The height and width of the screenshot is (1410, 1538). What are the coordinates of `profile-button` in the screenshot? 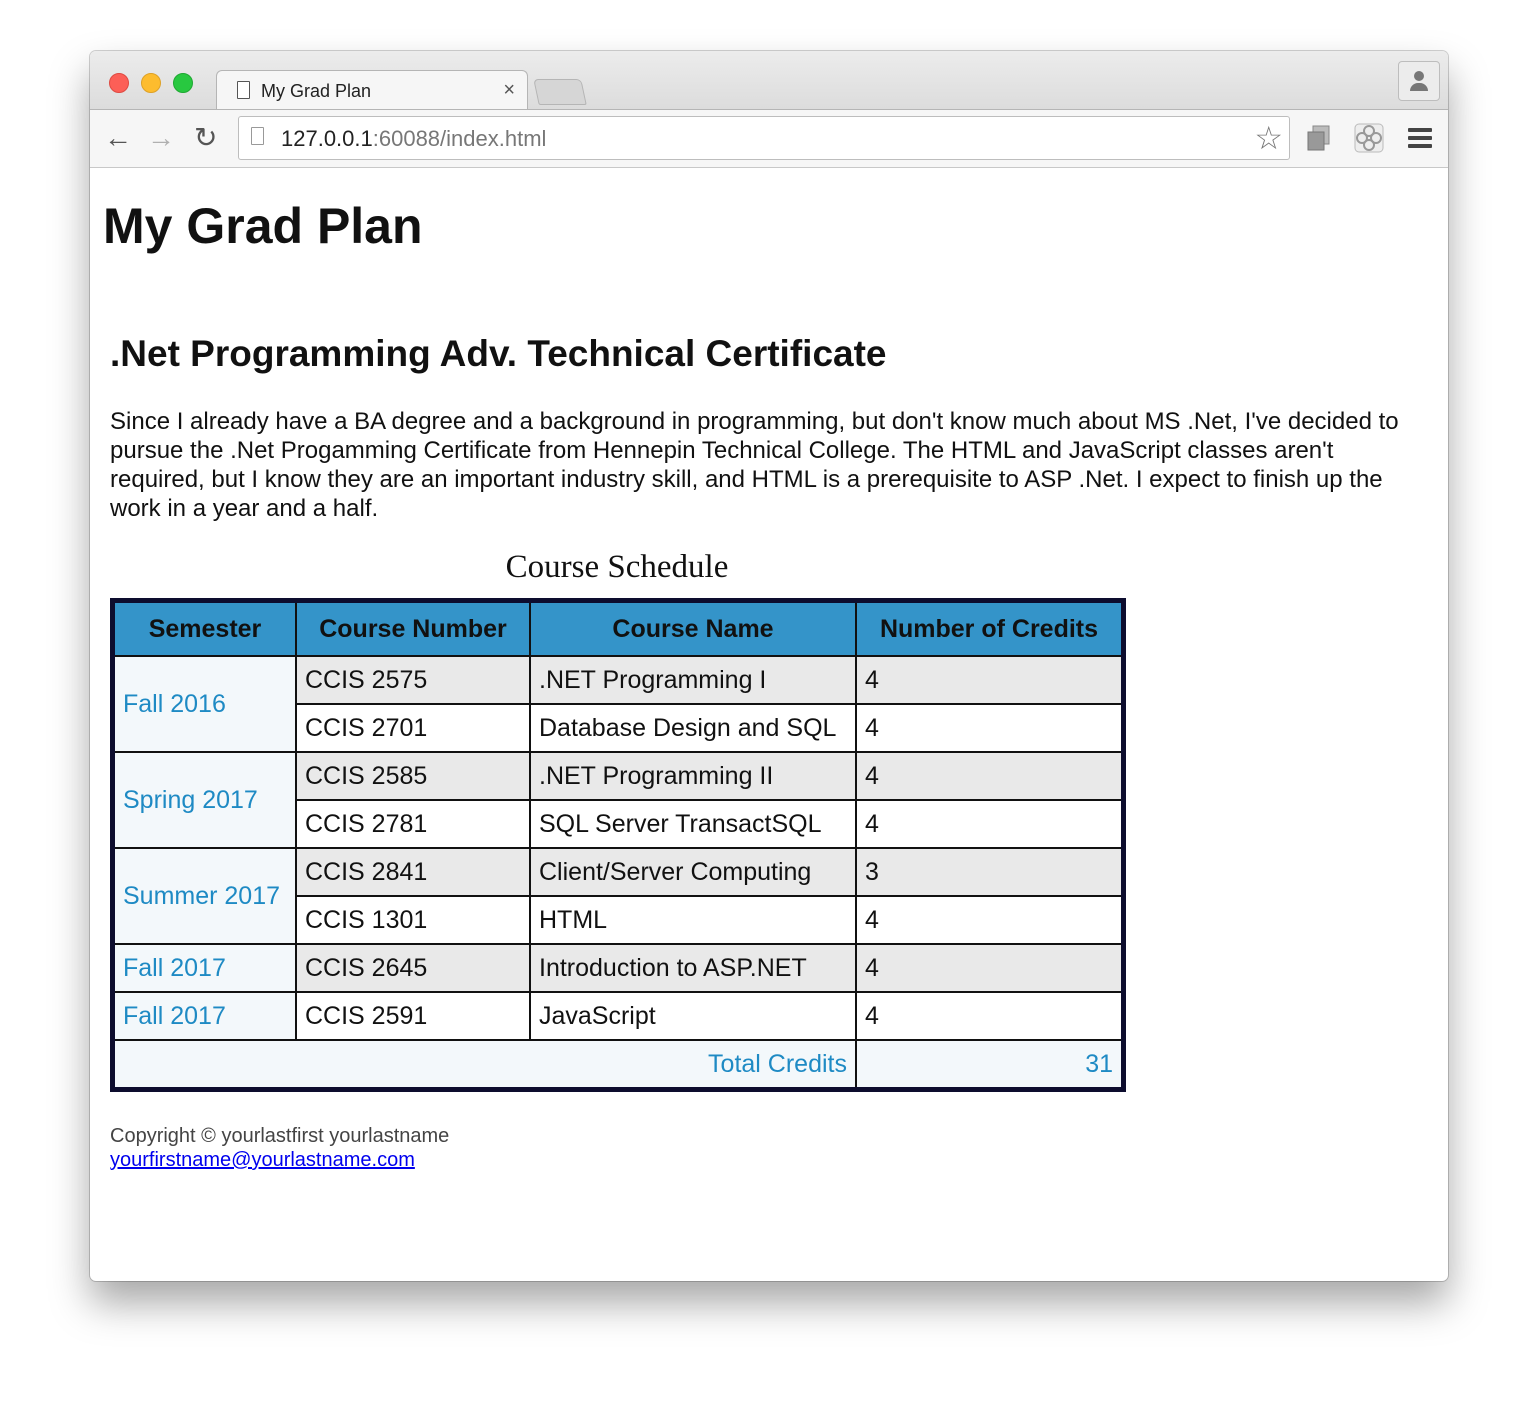 It's located at (1419, 81).